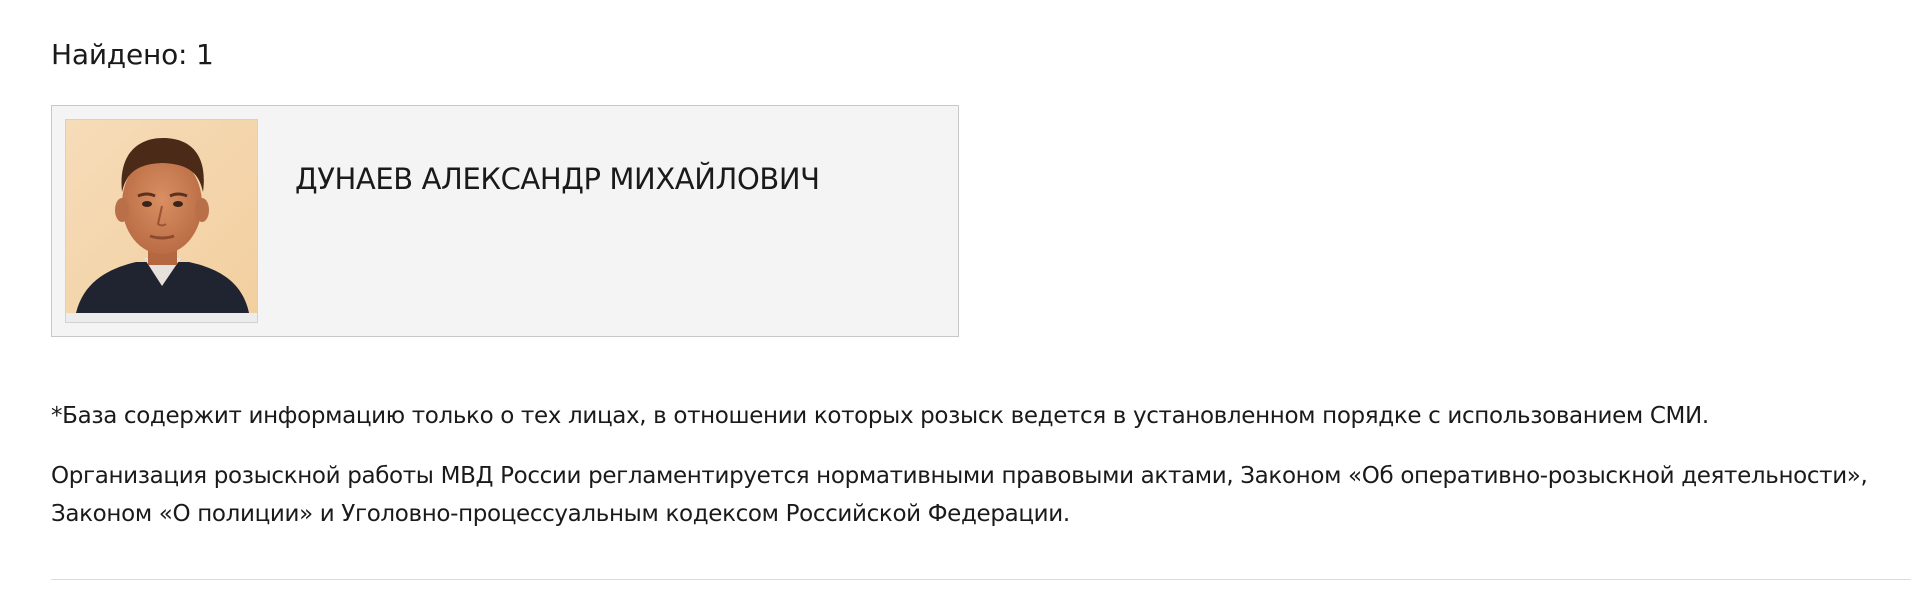 Image resolution: width=1920 pixels, height=589 pixels. What do you see at coordinates (981, 579) in the screenshot?
I see `footer-divider` at bounding box center [981, 579].